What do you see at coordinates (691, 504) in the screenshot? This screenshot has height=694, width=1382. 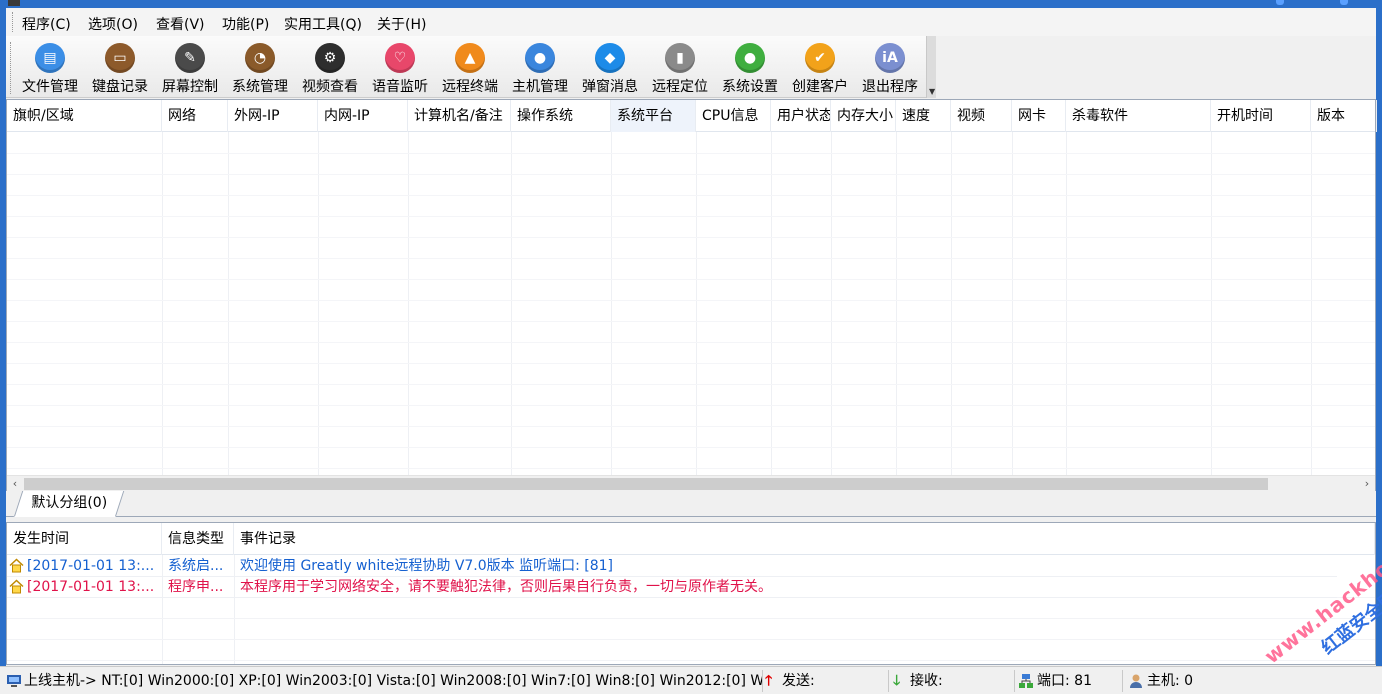 I see `group-tabs: 默认分组(0)` at bounding box center [691, 504].